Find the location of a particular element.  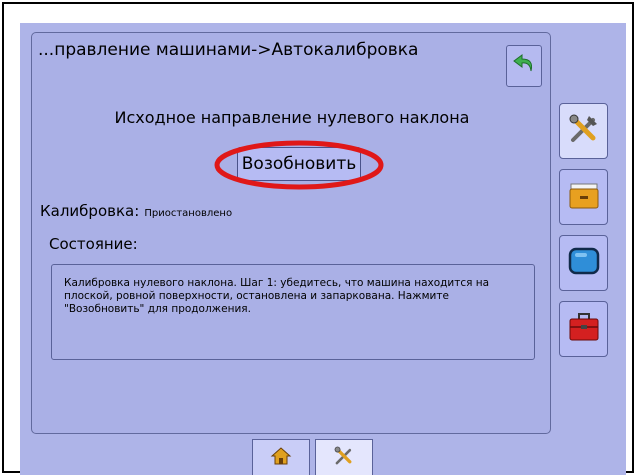

resume-area: Возобновить is located at coordinates (299, 165).